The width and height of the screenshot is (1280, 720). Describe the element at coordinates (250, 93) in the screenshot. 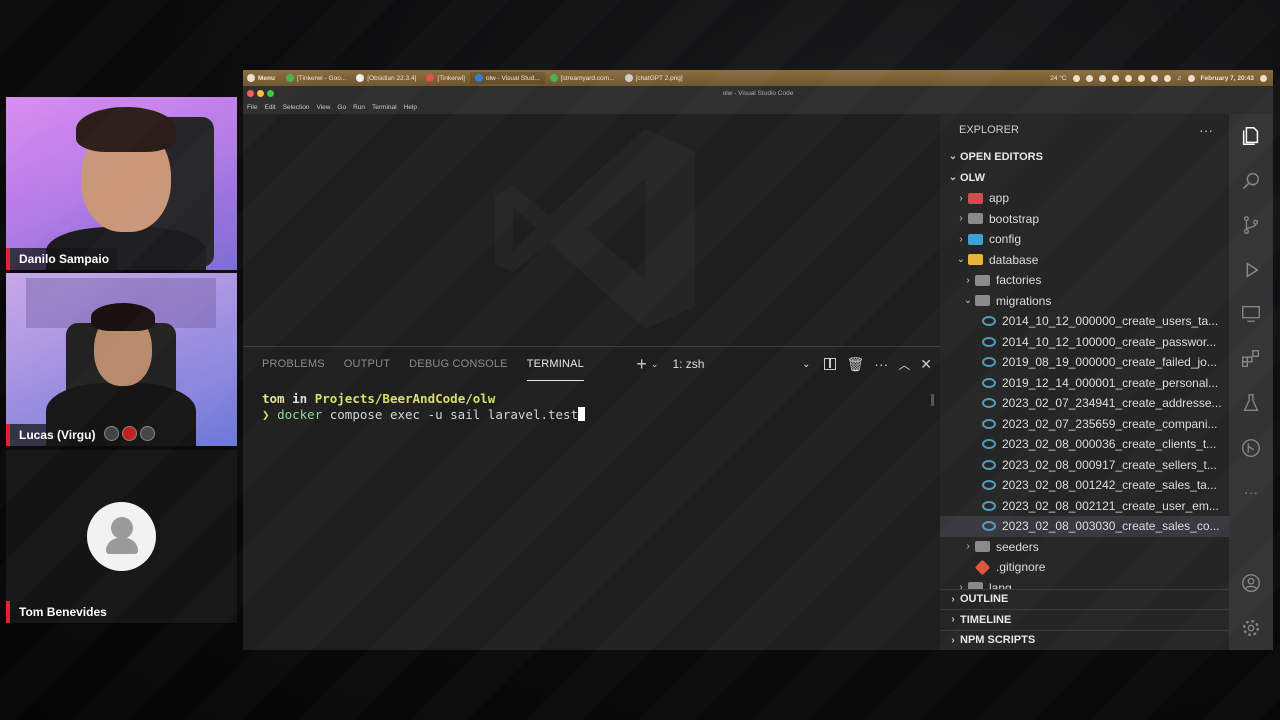

I see `close-window-button` at that location.